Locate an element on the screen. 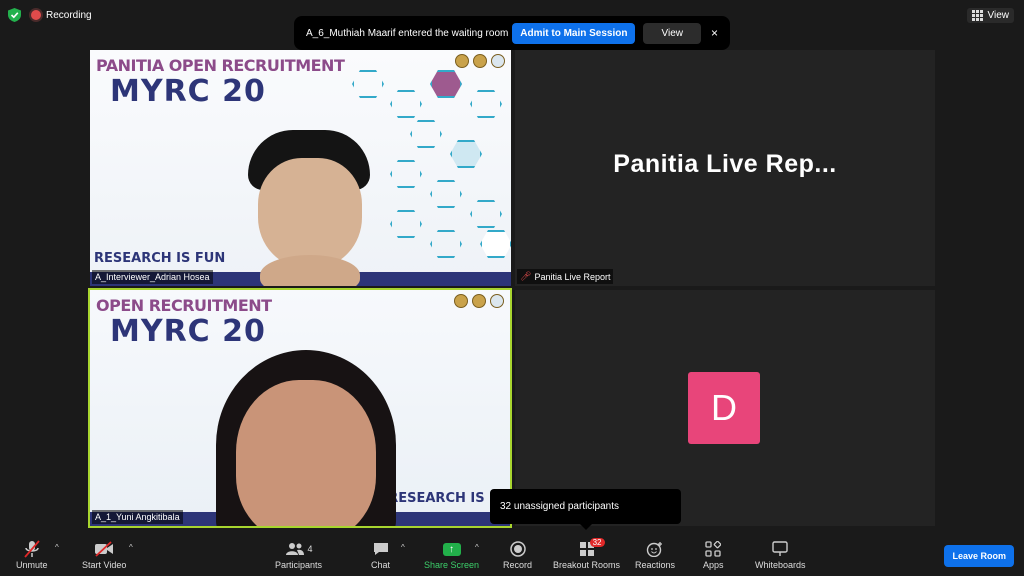  share-screen-icon: ↑ is located at coordinates (451, 549).